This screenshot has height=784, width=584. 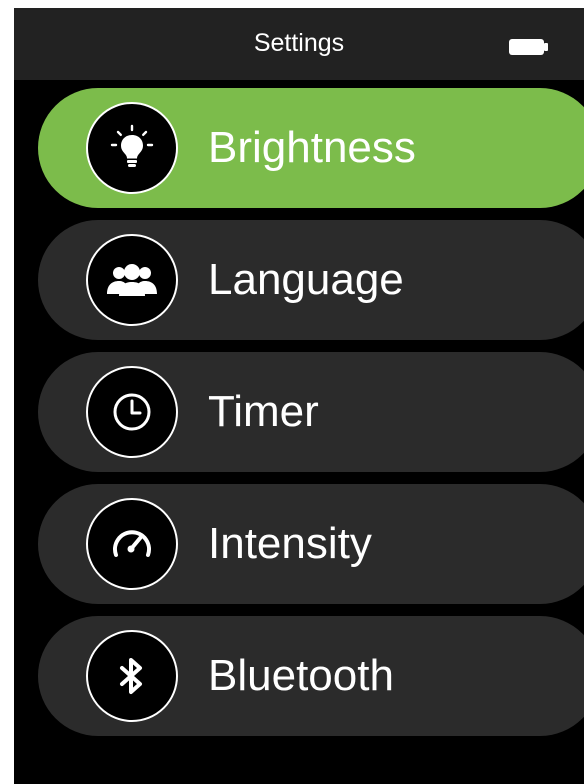 What do you see at coordinates (301, 675) in the screenshot?
I see `menu-item-label: Bluetooth` at bounding box center [301, 675].